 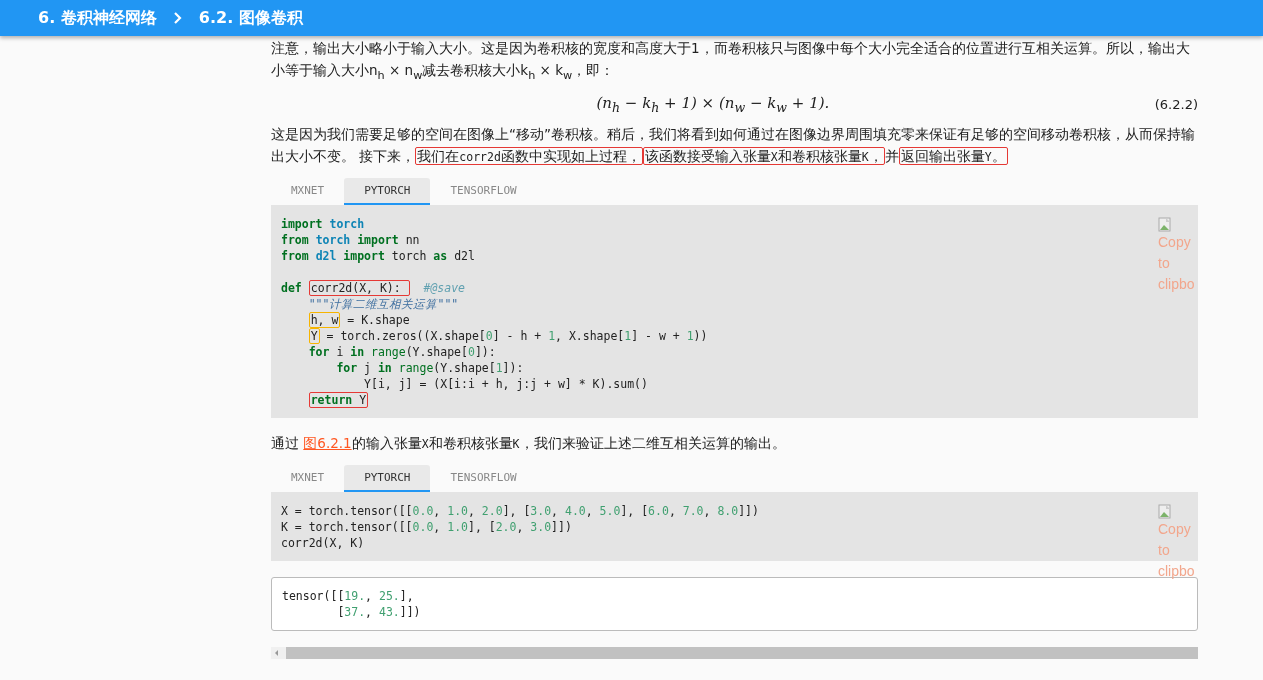 What do you see at coordinates (430, 367) in the screenshot?
I see `code-line: for j in range(Y.shape[1]):` at bounding box center [430, 367].